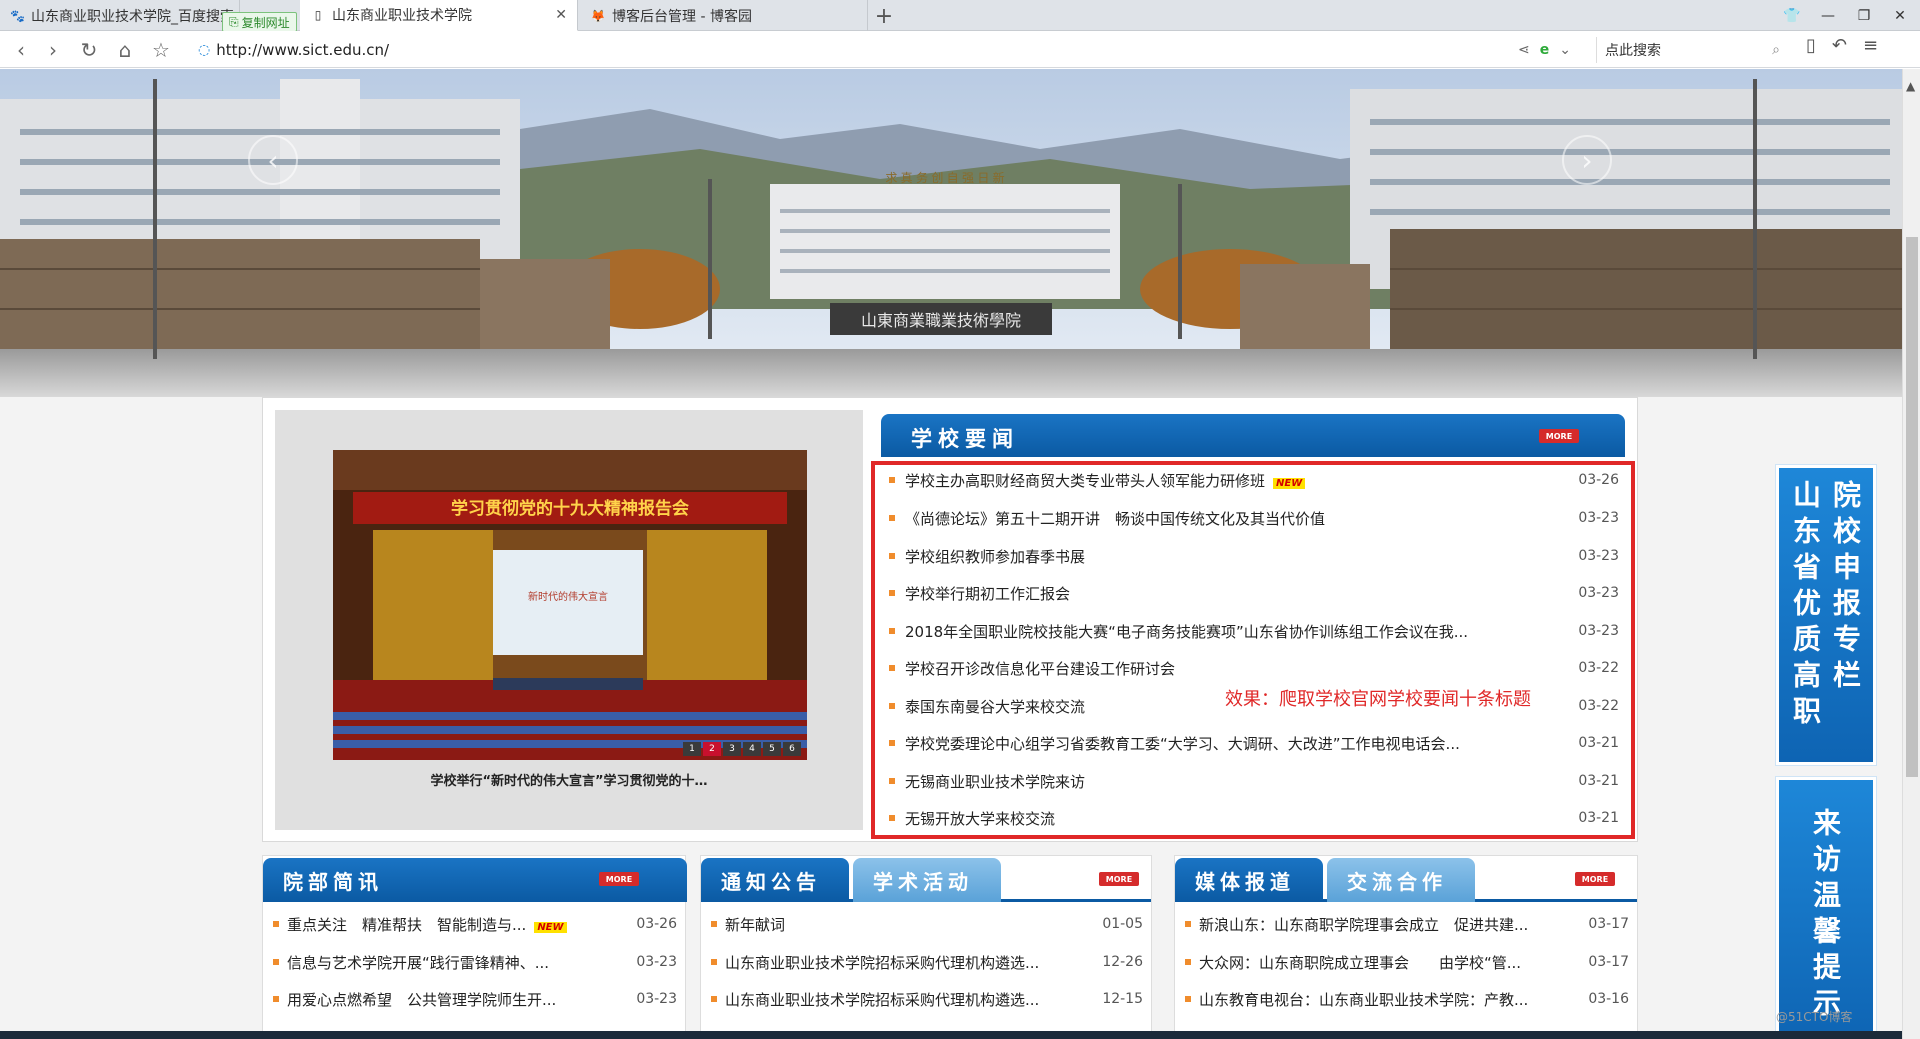  What do you see at coordinates (1254, 818) in the screenshot?
I see `news-item: 无锡开放大学来校交流 03-21` at bounding box center [1254, 818].